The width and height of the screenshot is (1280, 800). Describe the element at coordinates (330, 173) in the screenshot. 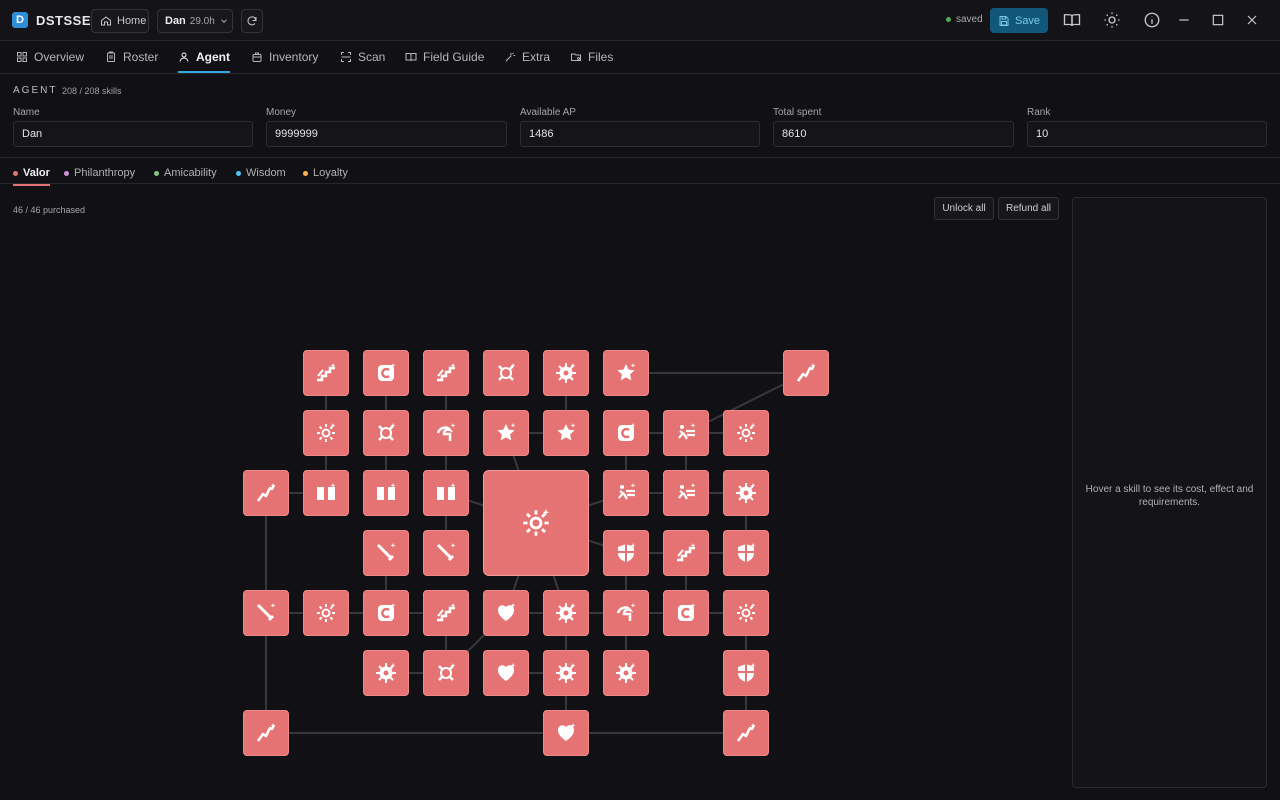

I see `category-label: Loyalty` at that location.